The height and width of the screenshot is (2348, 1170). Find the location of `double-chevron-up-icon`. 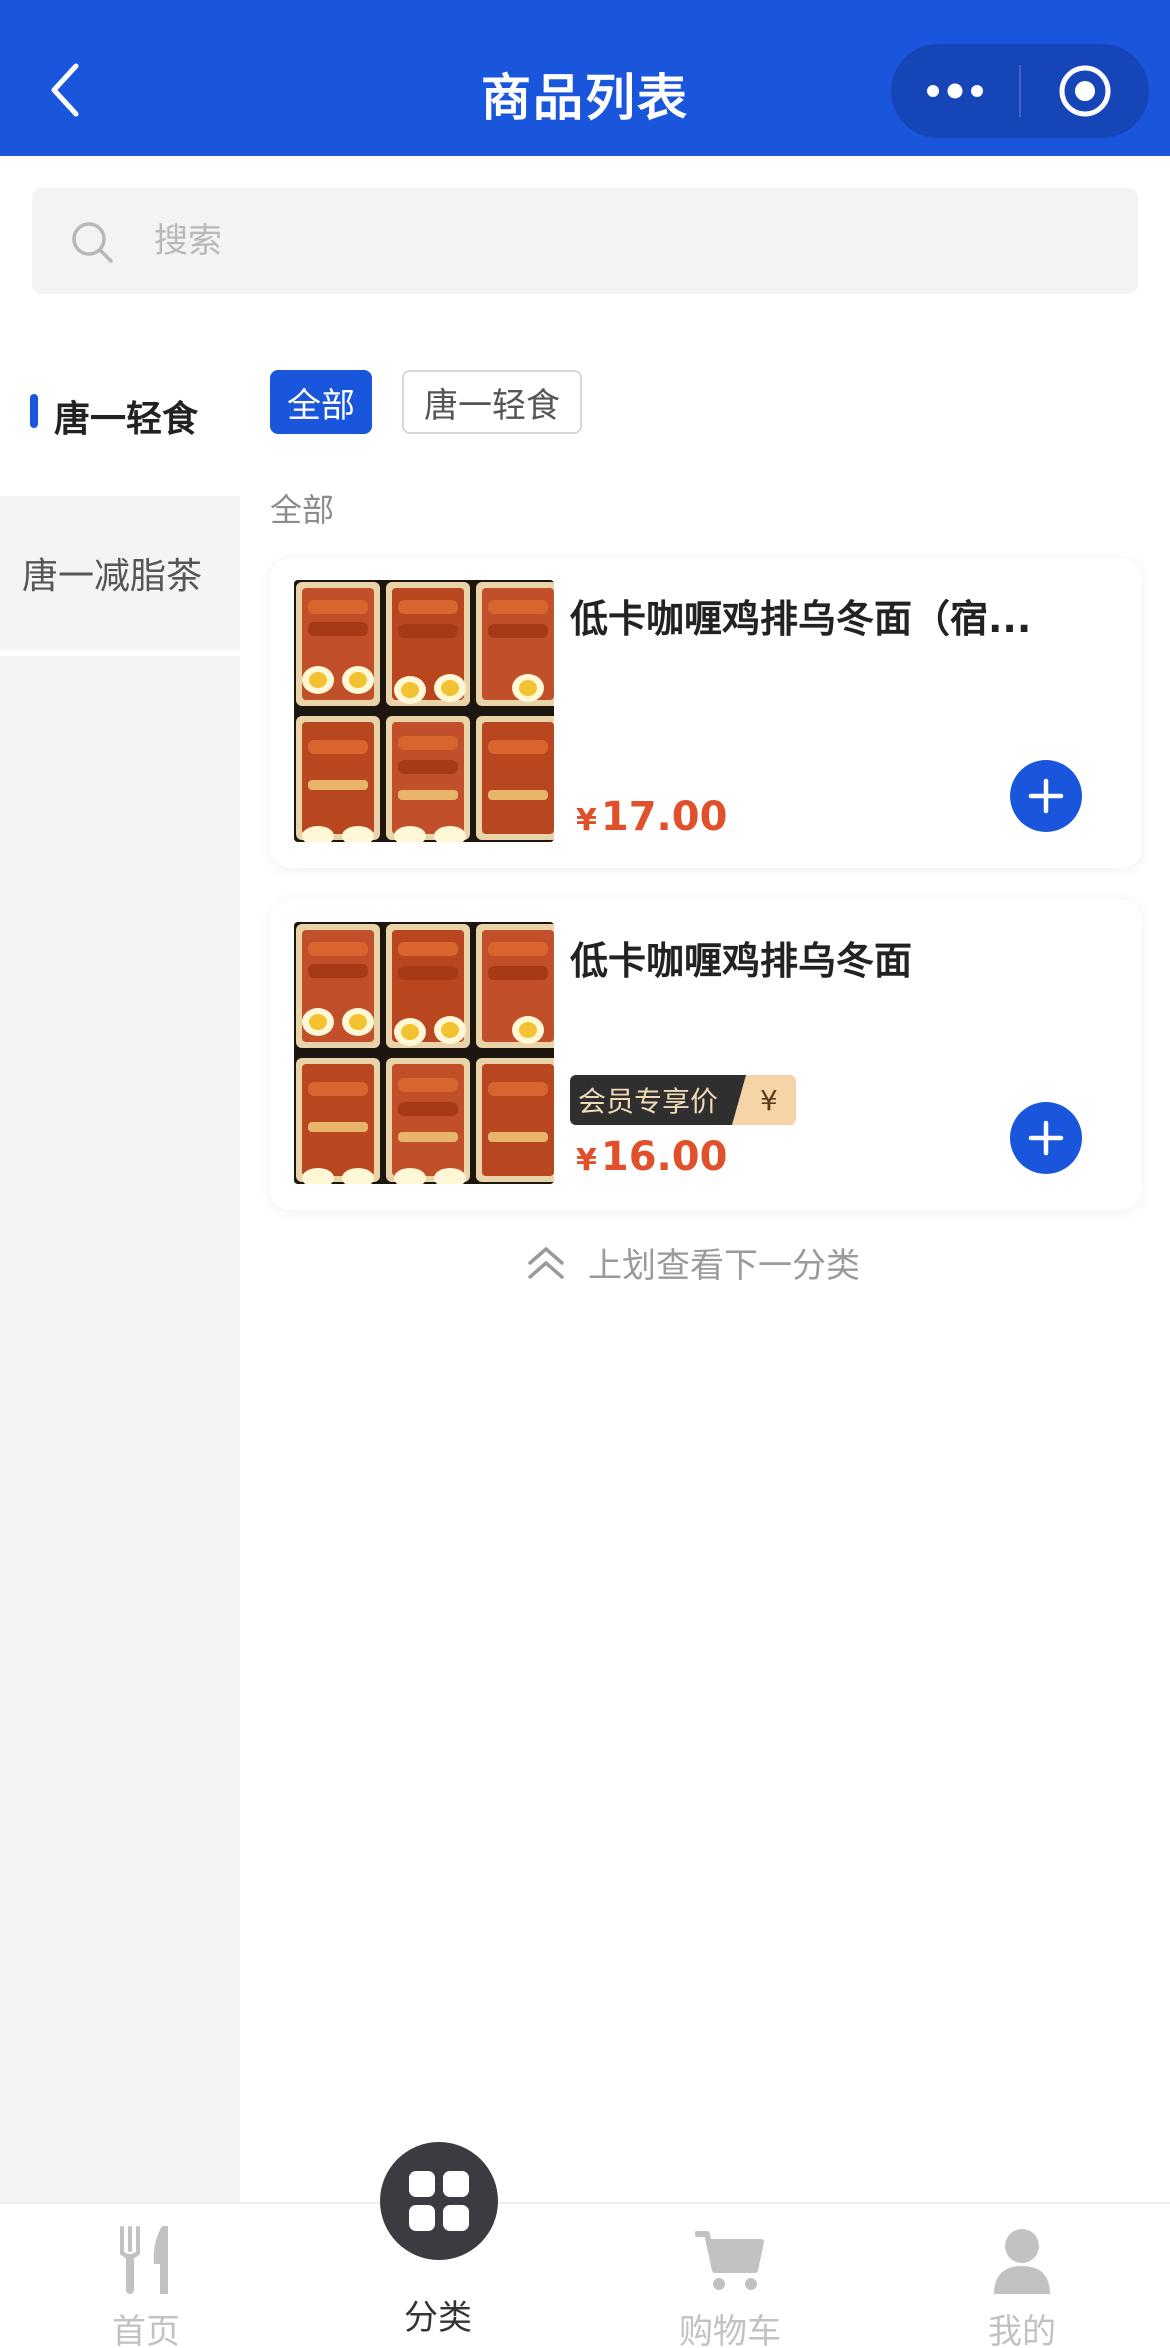

double-chevron-up-icon is located at coordinates (546, 1262).